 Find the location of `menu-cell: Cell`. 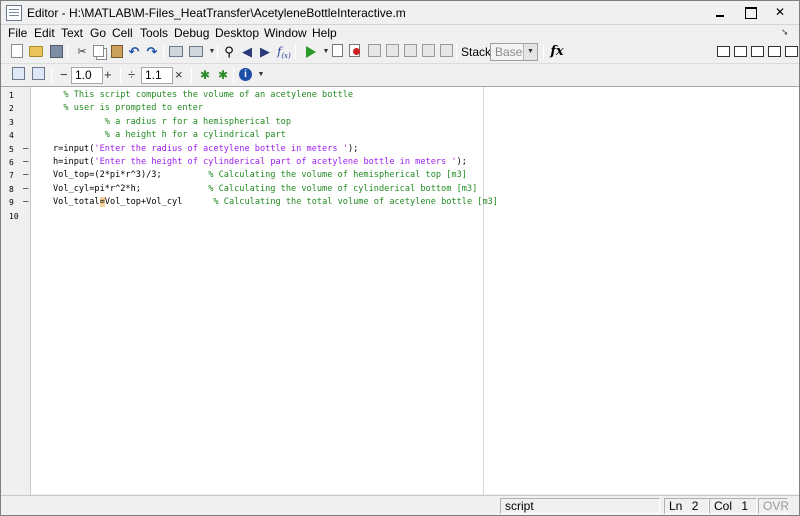

menu-cell: Cell is located at coordinates (122, 33).